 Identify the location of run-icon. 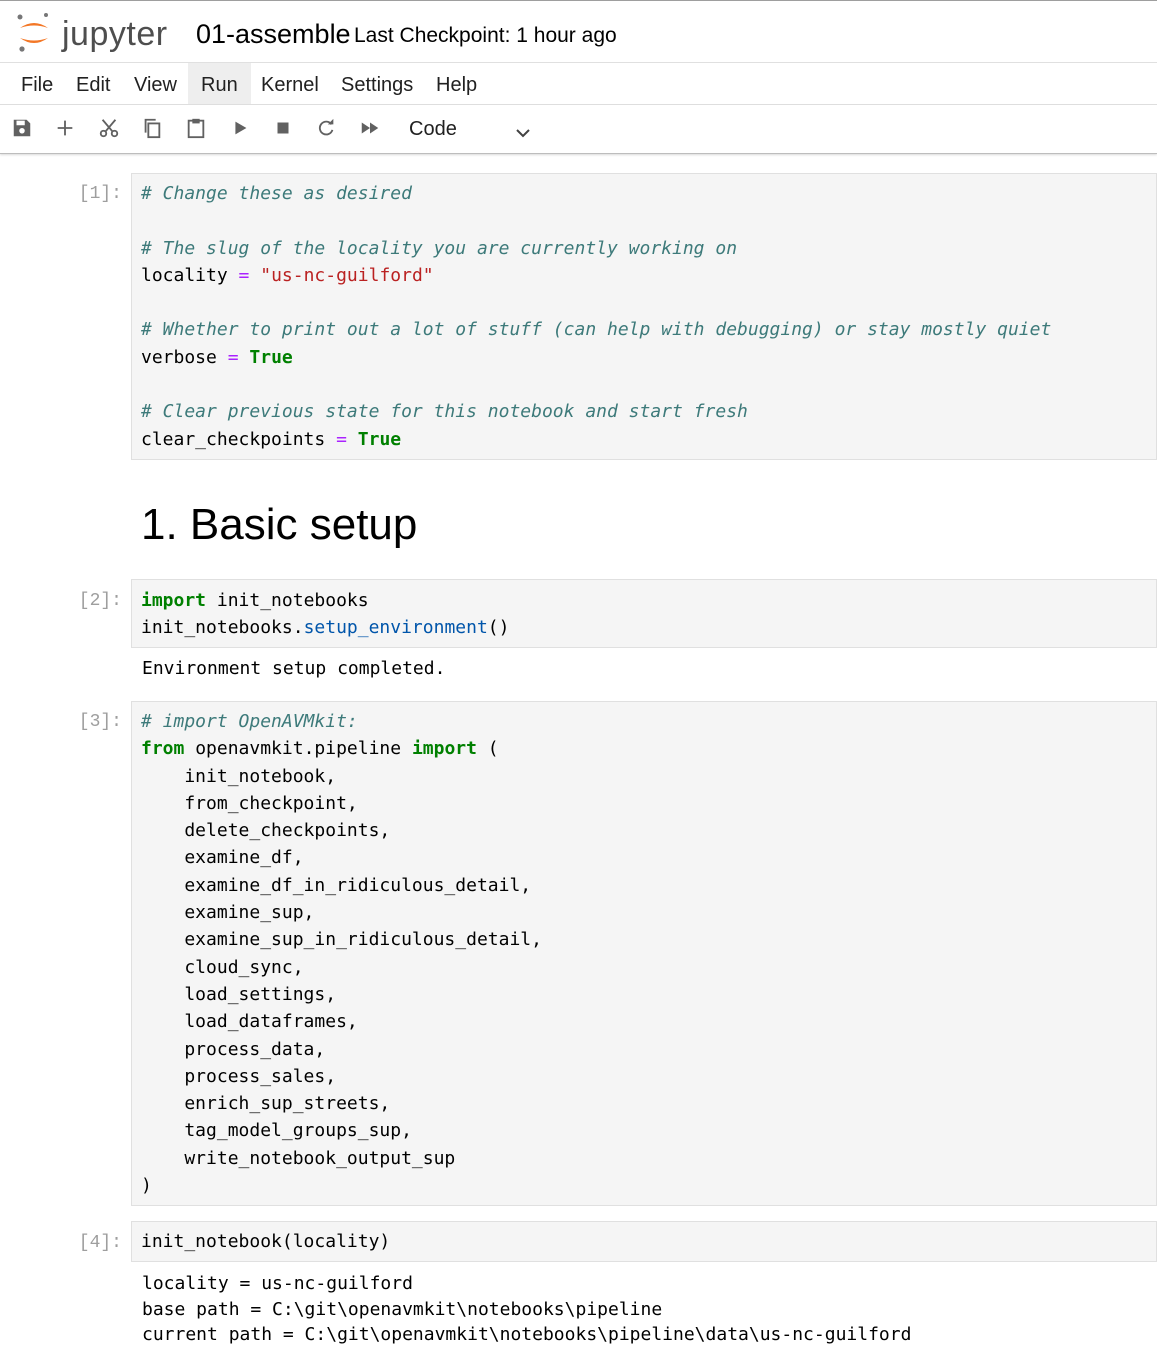
(241, 128).